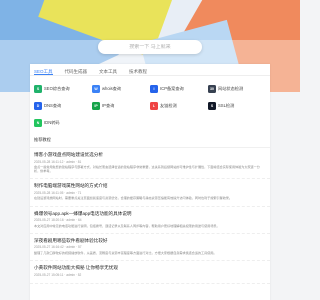  I want to click on tool-label: IP查询, so click(108, 105).